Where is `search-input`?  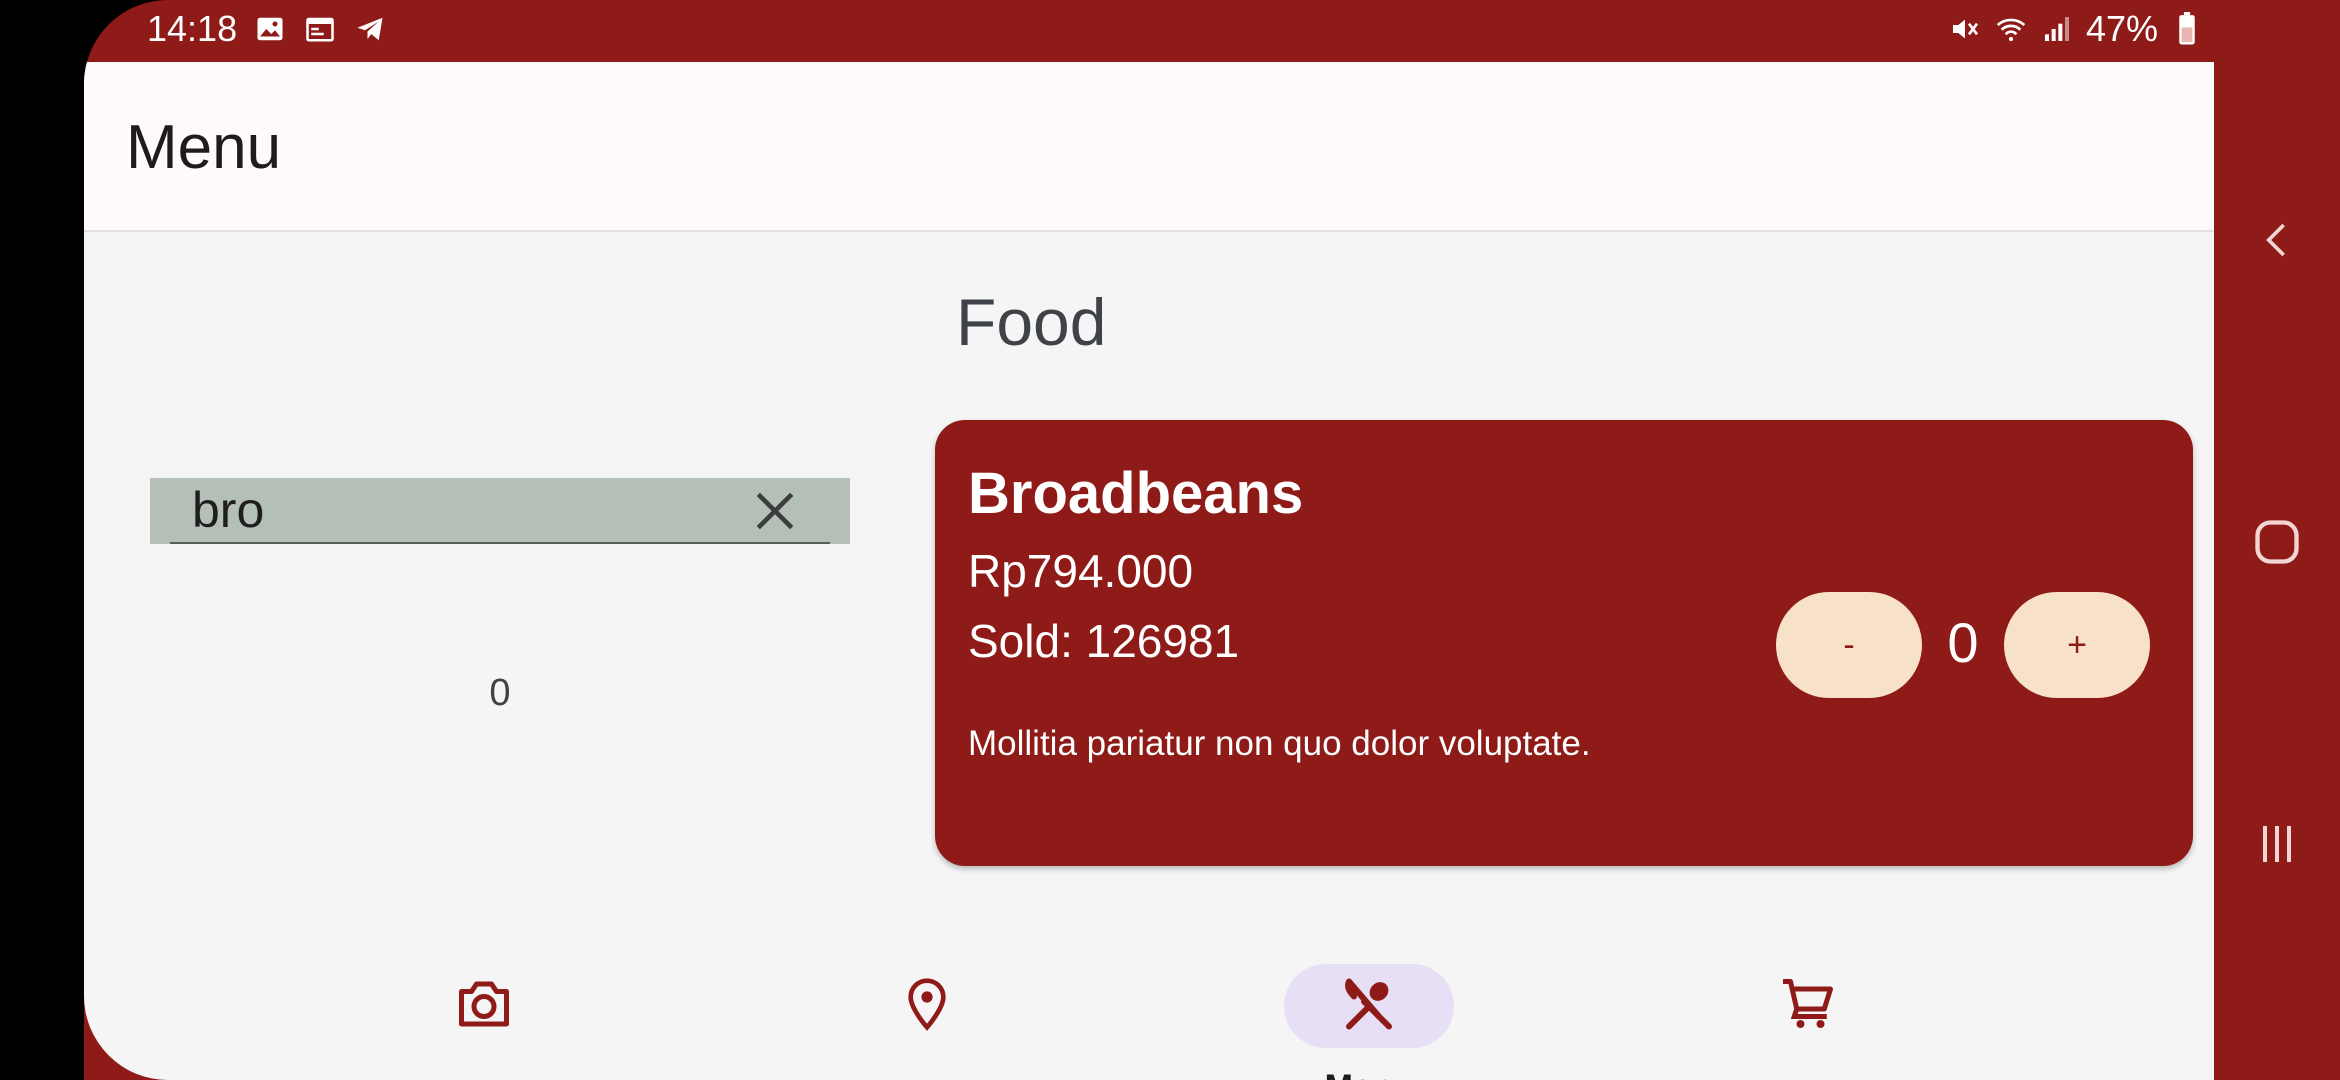
search-input is located at coordinates (472, 510).